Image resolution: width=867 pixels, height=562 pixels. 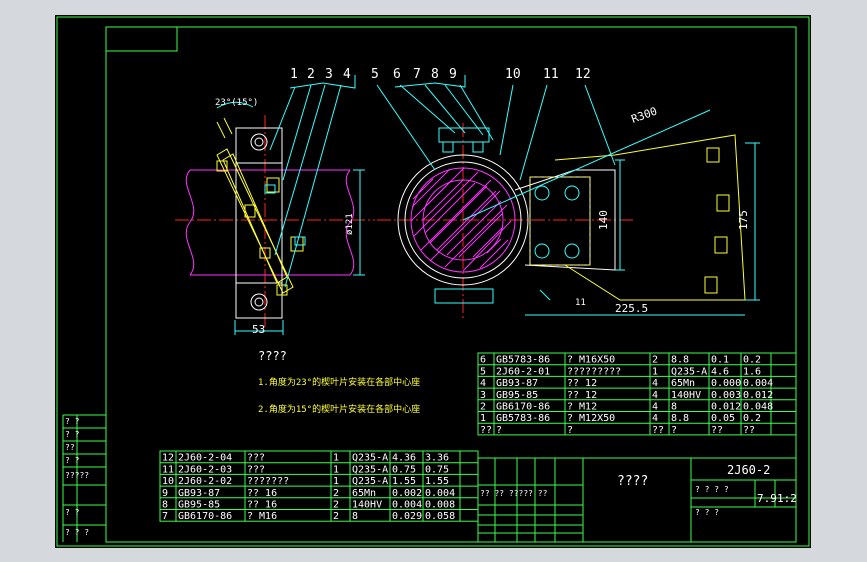 What do you see at coordinates (258, 329) in the screenshot?
I see `dim-53: 53` at bounding box center [258, 329].